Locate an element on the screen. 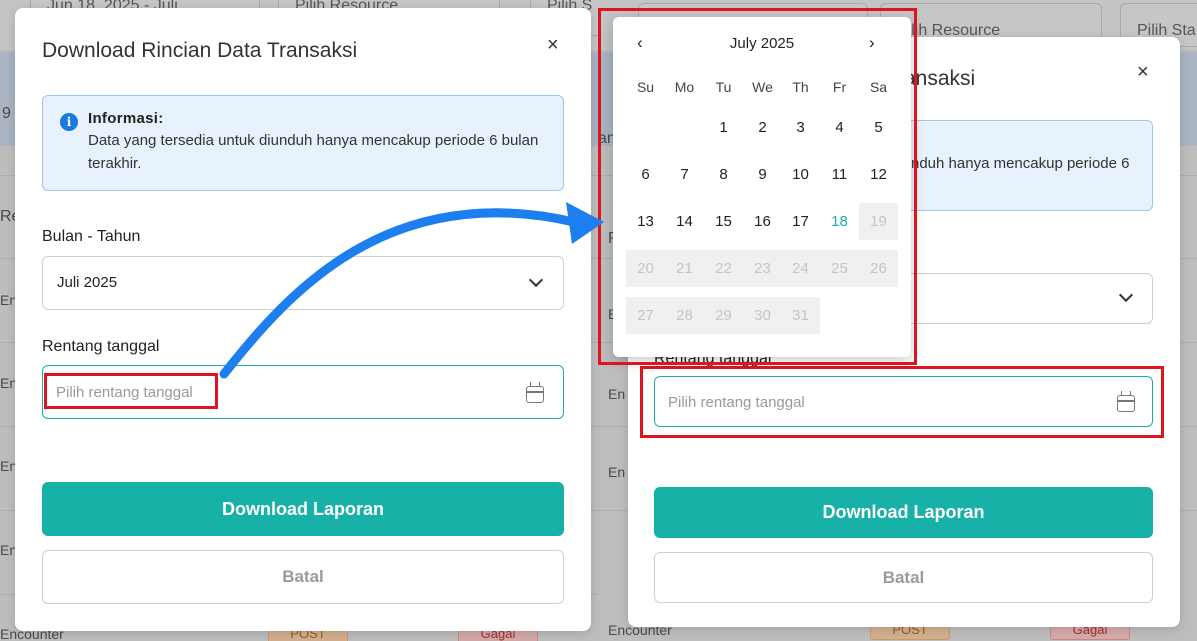 Image resolution: width=1197 pixels, height=641 pixels. annotation-arrow is located at coordinates (411, 290).